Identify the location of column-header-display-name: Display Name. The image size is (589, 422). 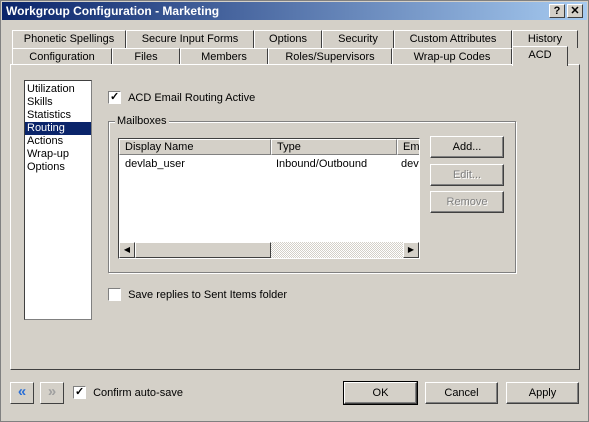
(195, 147).